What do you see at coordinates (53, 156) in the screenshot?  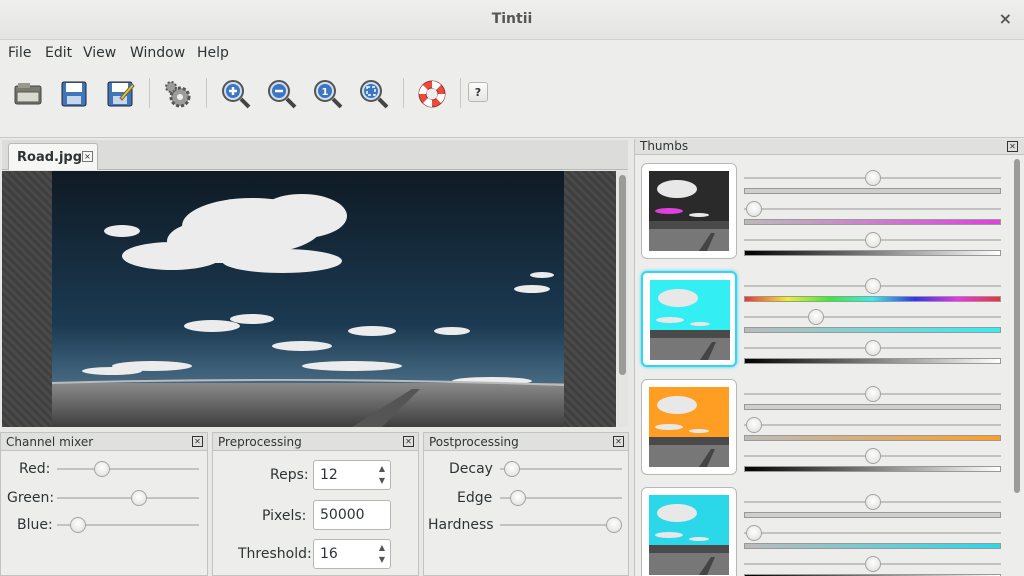 I see `tab-road-jpg: Road.jpg ×` at bounding box center [53, 156].